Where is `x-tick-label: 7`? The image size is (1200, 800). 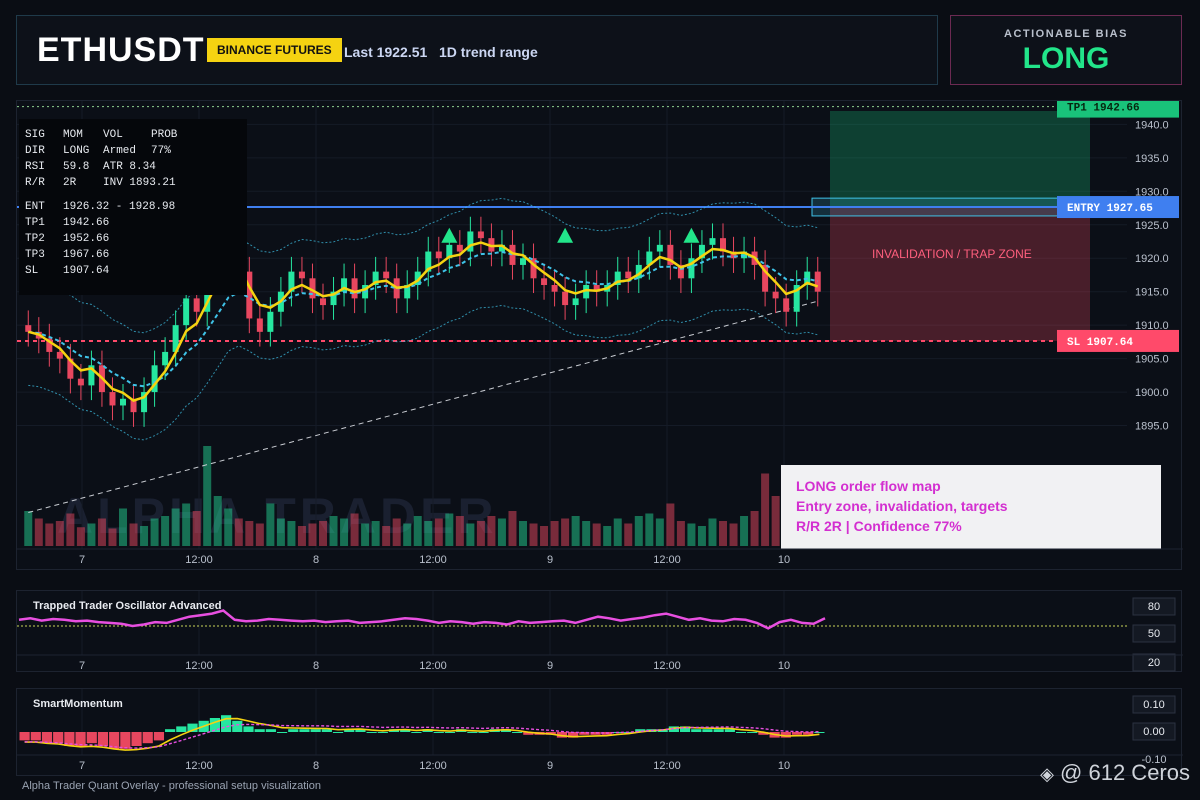
x-tick-label: 7 is located at coordinates (82, 560).